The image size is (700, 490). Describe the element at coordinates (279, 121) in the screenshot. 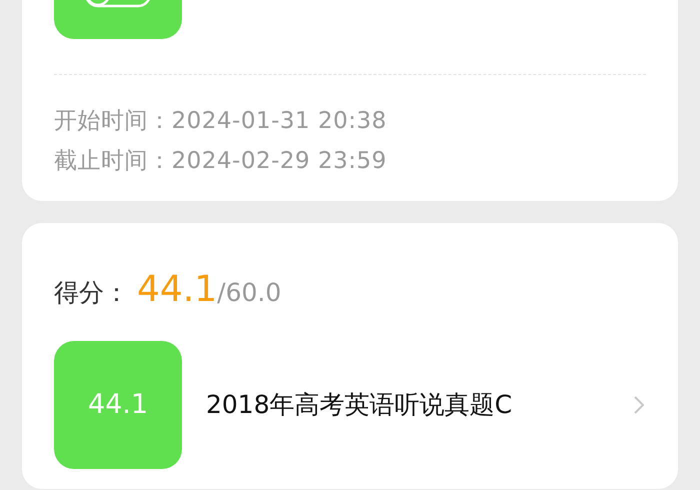

I see `time-value: 2024-01-31 20:38` at that location.